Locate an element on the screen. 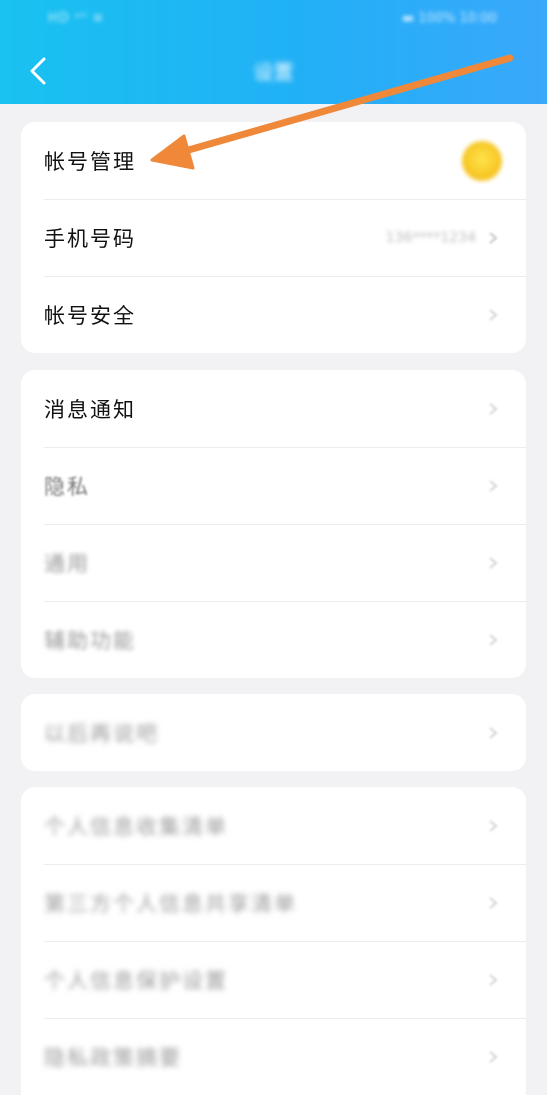 The image size is (547, 1095). settings-row-accessibility: 辅助功能 is located at coordinates (273, 639).